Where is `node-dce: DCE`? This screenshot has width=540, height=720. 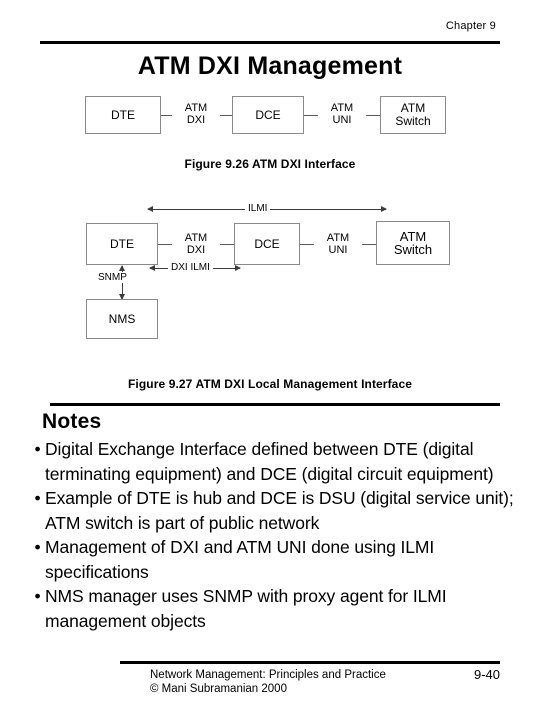 node-dce: DCE is located at coordinates (268, 115).